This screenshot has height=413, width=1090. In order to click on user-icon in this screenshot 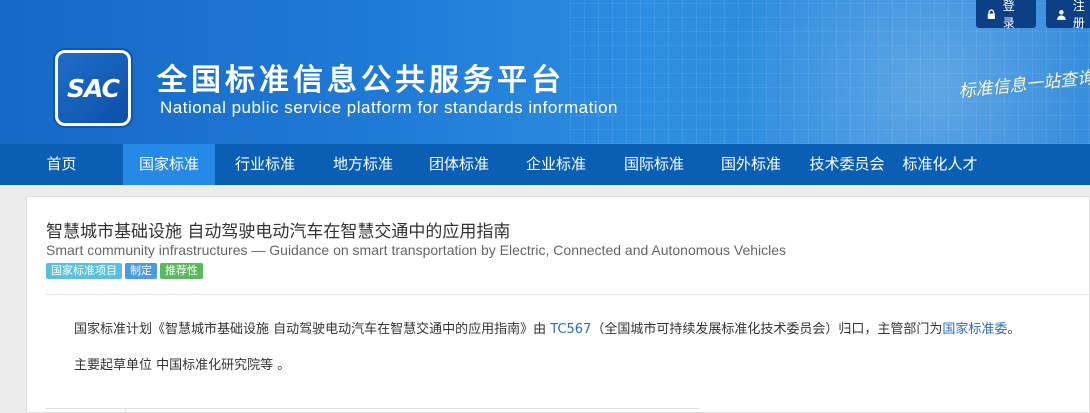, I will do `click(1061, 14)`.